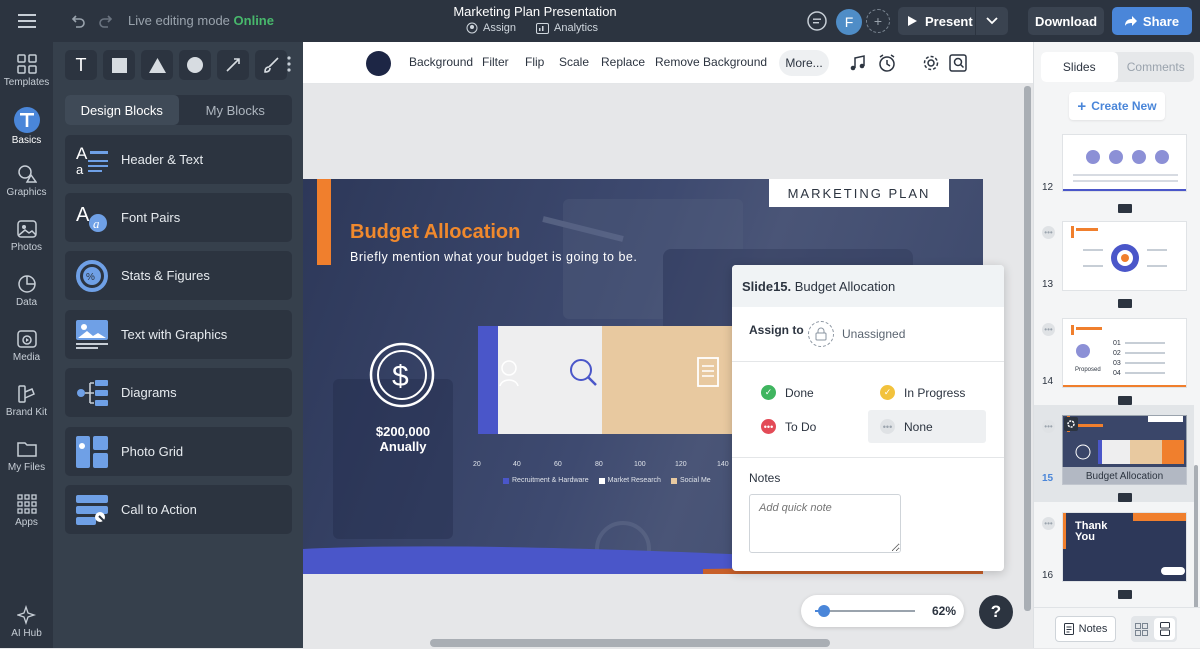  What do you see at coordinates (1079, 67) in the screenshot?
I see `tab-slides: Slides` at bounding box center [1079, 67].